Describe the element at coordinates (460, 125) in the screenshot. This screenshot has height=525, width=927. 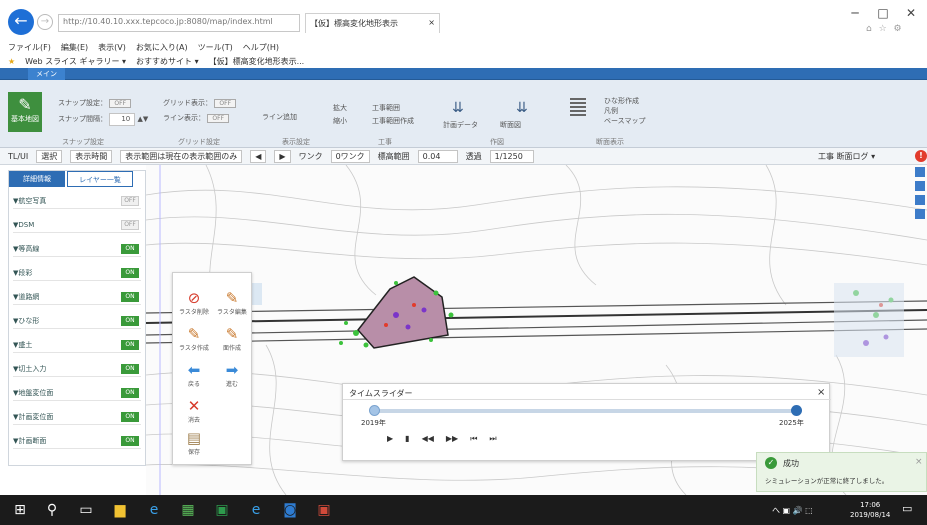
I see `plan-data-button: 計画データ` at that location.